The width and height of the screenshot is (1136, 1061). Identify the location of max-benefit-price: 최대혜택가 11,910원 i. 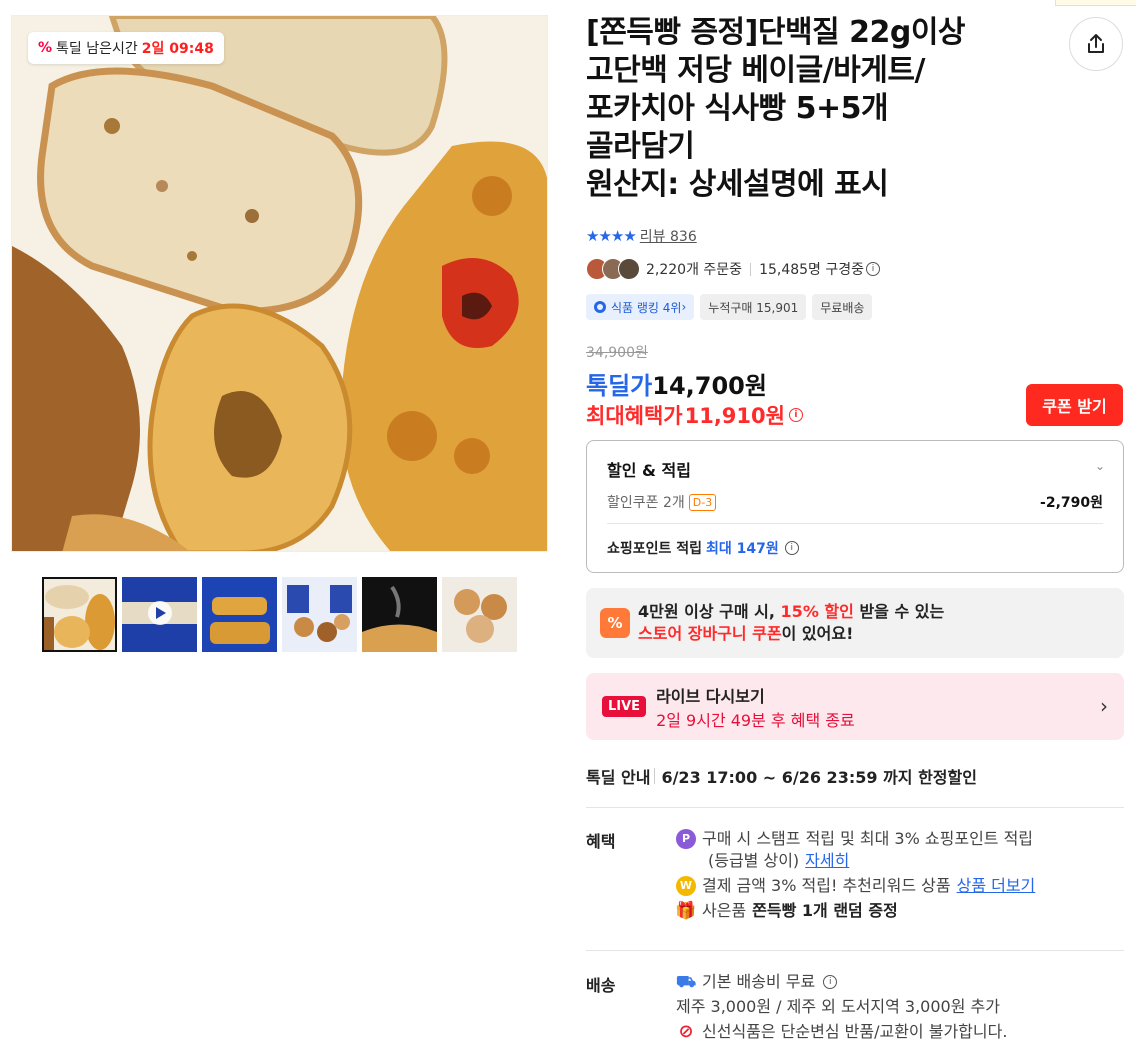
(694, 415).